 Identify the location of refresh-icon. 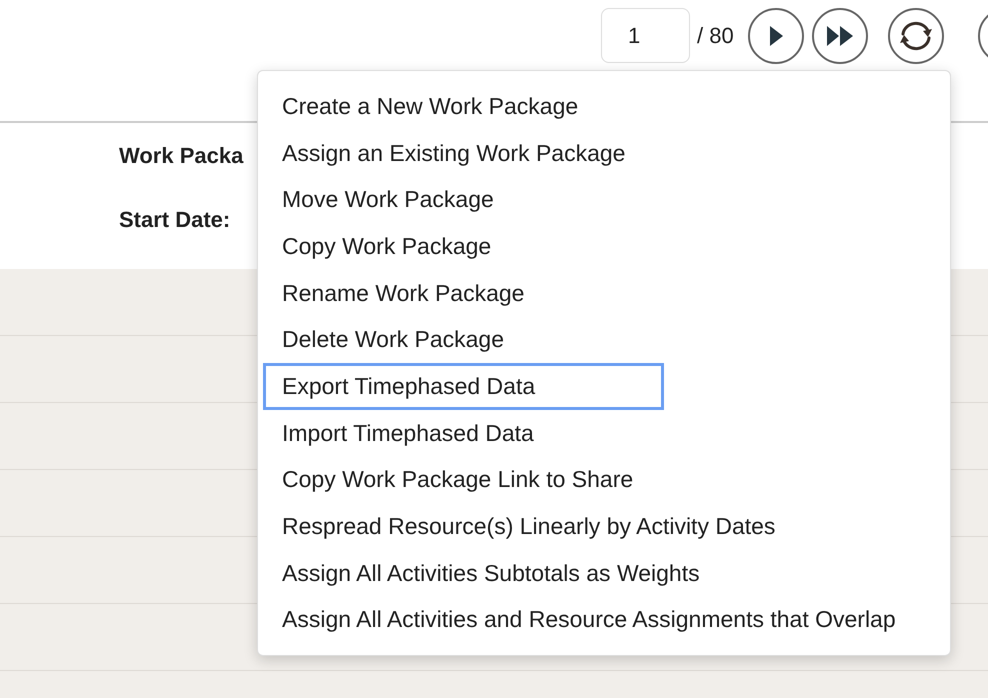
(916, 36).